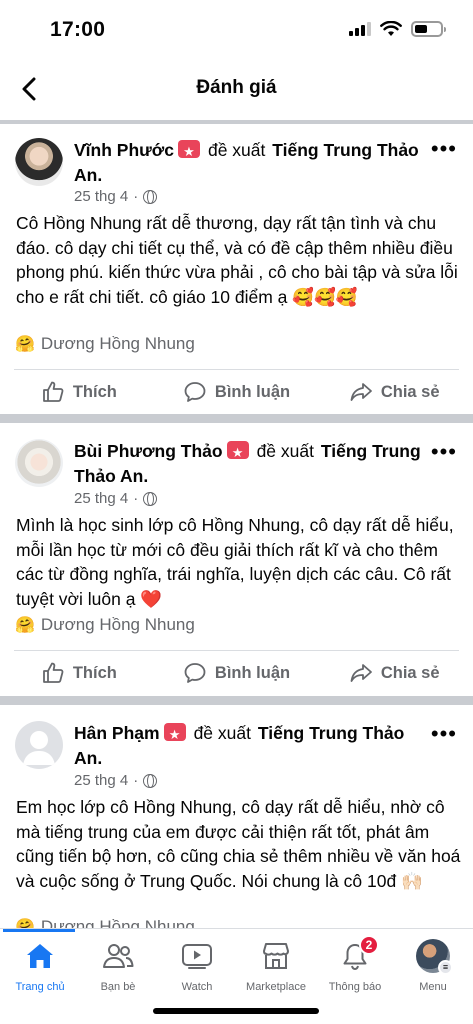  I want to click on home-indicator, so click(236, 1011).